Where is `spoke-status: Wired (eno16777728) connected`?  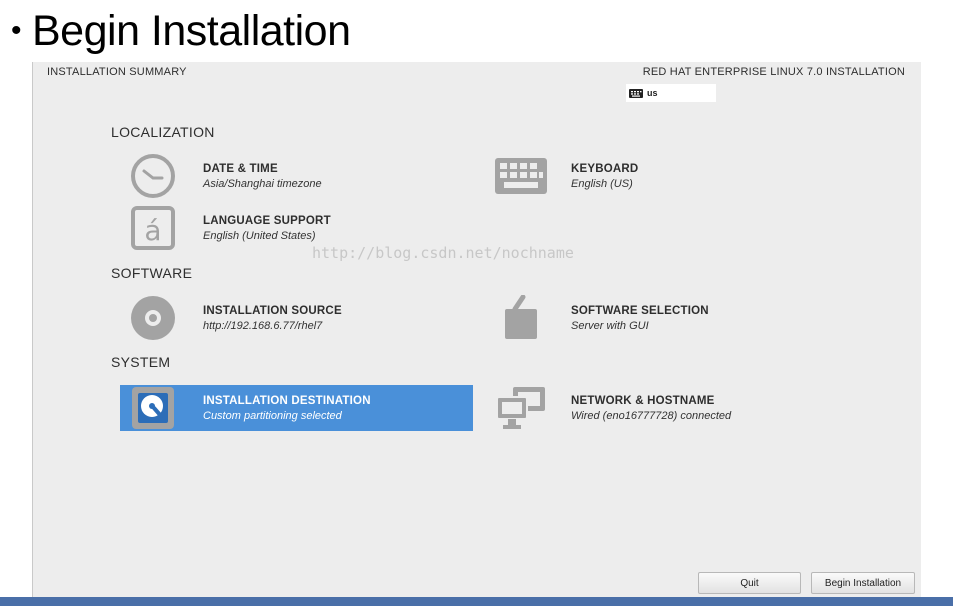 spoke-status: Wired (eno16777728) connected is located at coordinates (651, 415).